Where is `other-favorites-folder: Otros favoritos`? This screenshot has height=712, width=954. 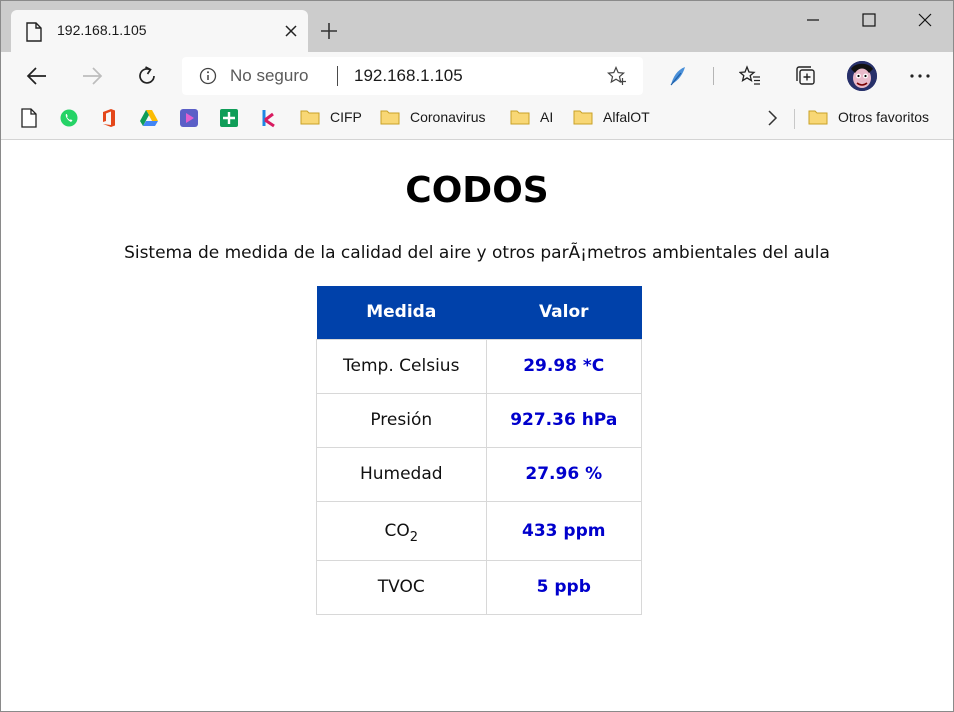 other-favorites-folder: Otros favoritos is located at coordinates (878, 118).